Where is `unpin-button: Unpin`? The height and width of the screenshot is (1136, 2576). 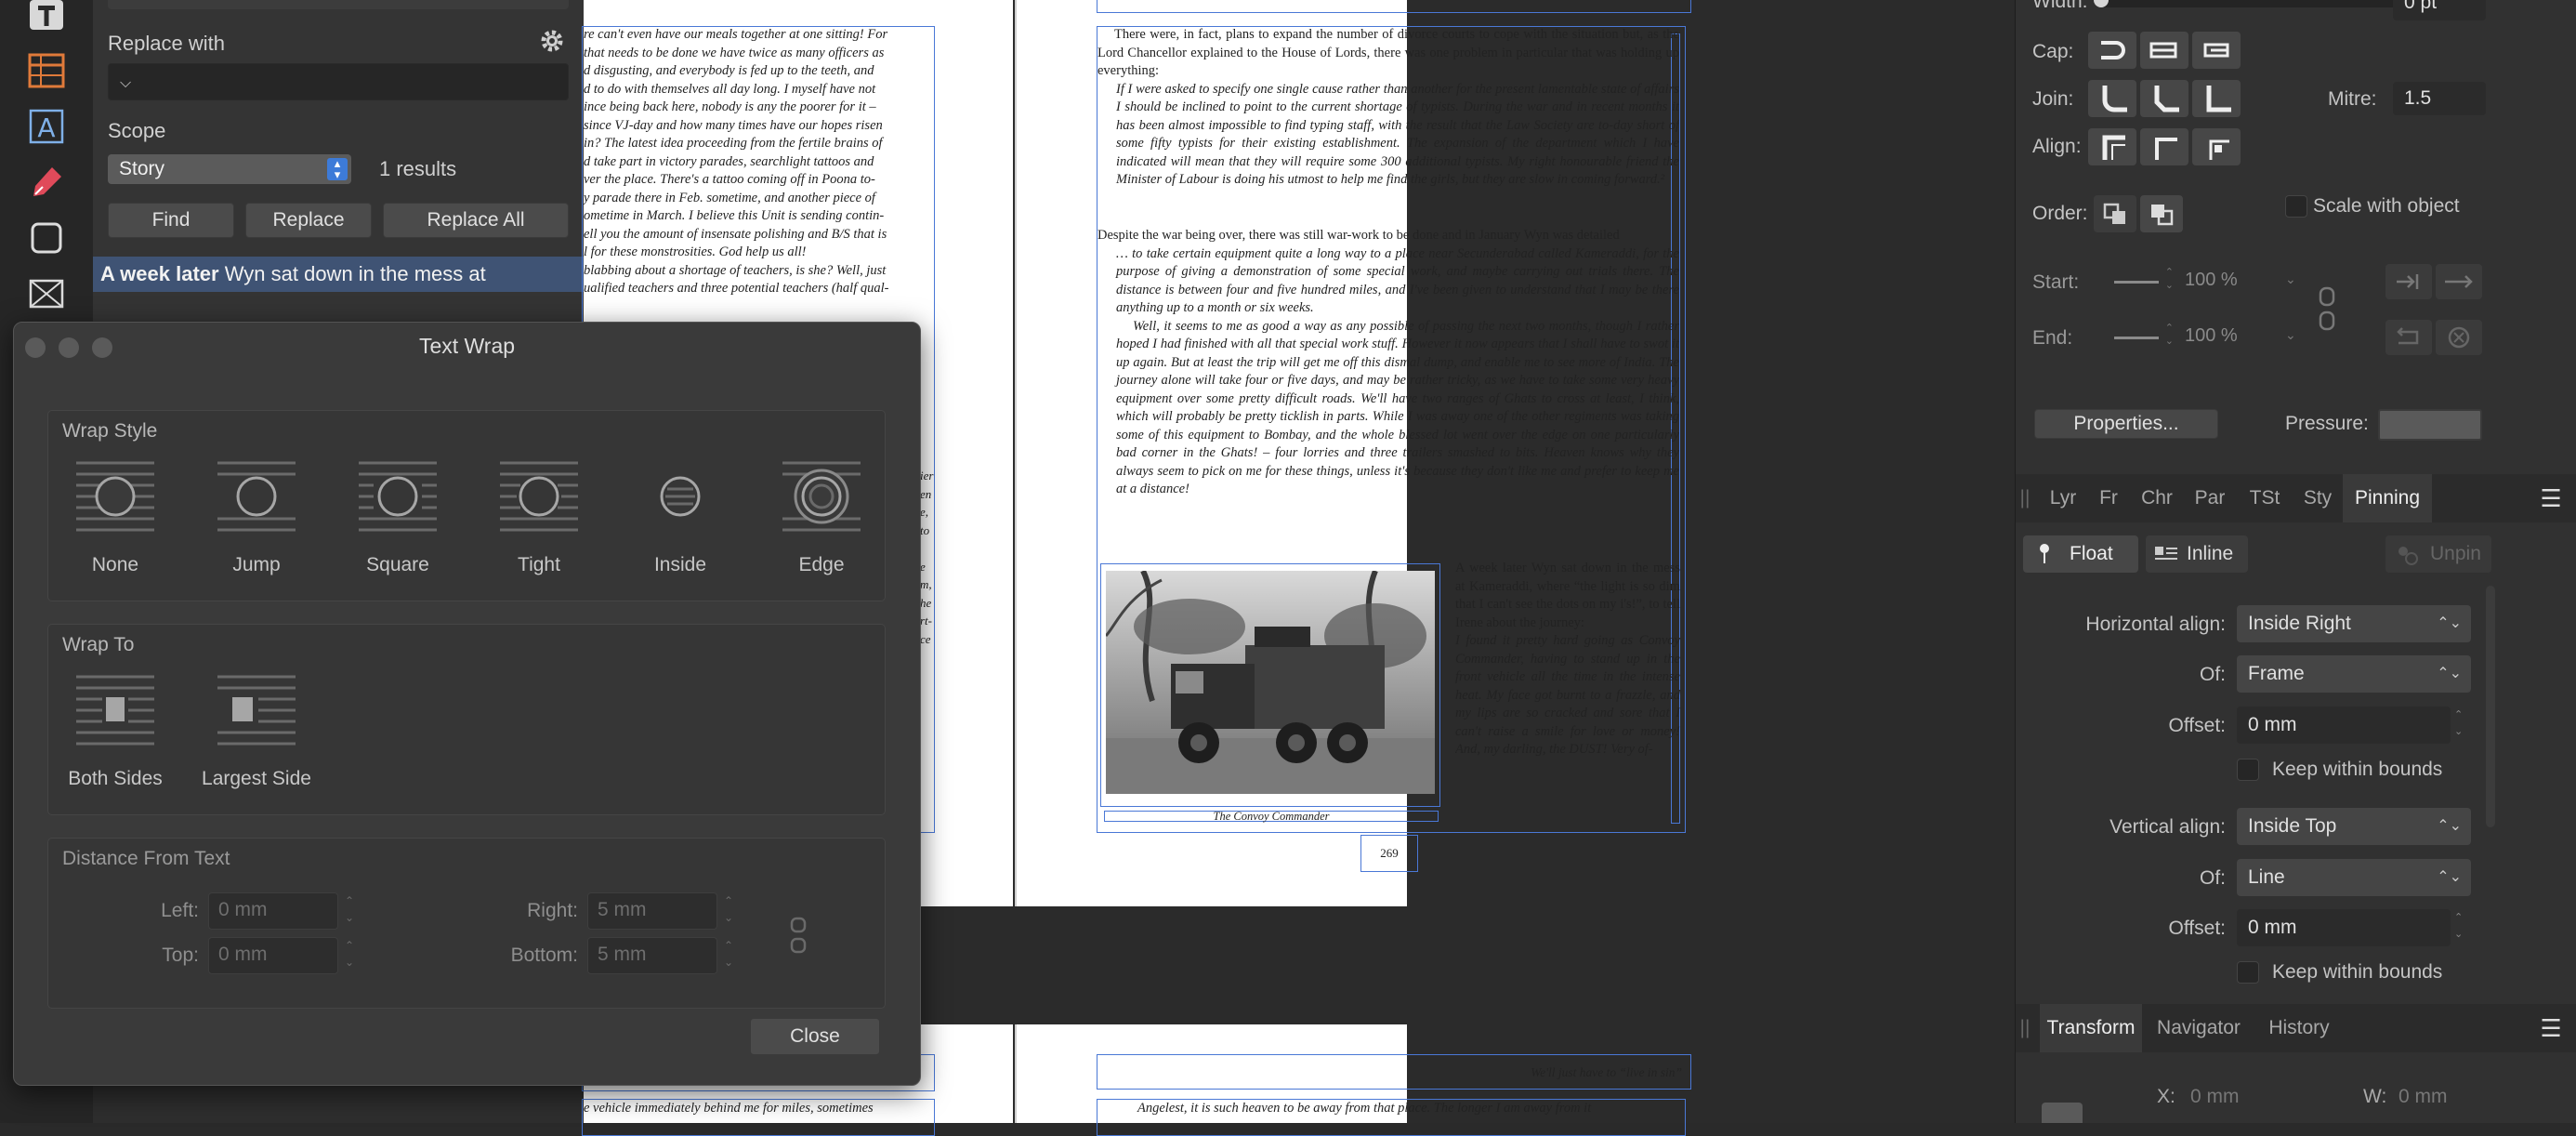
unpin-button: Unpin is located at coordinates (2438, 554).